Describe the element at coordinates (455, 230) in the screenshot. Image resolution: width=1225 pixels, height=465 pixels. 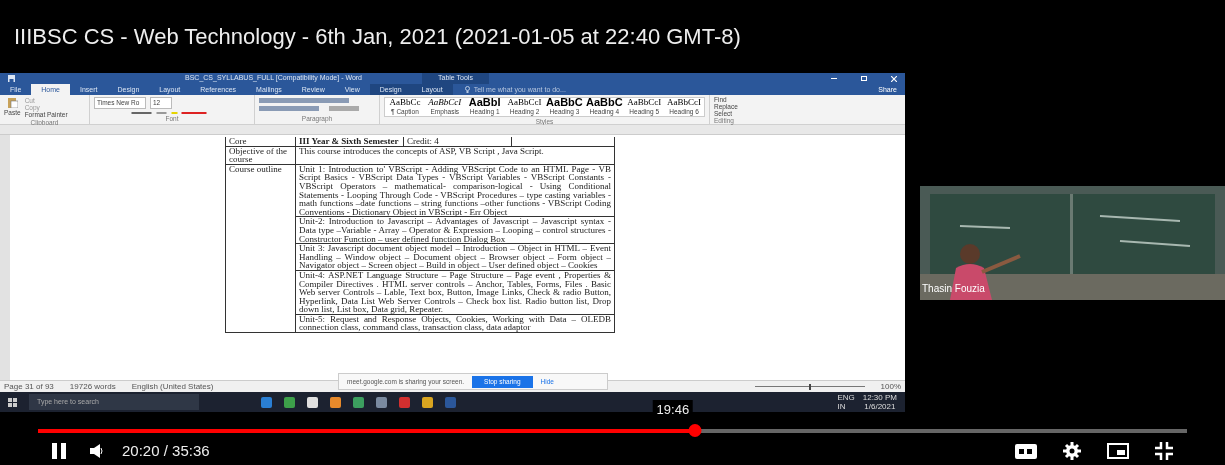
I see `table-cell: Unit-2: Introduction to Javascript – Advantages of Javascript – Javascript syntax - Data type –Variable - Array – Operator & Expression – Looping – control structures - Constructor Function – user defined function Dialog Box` at that location.